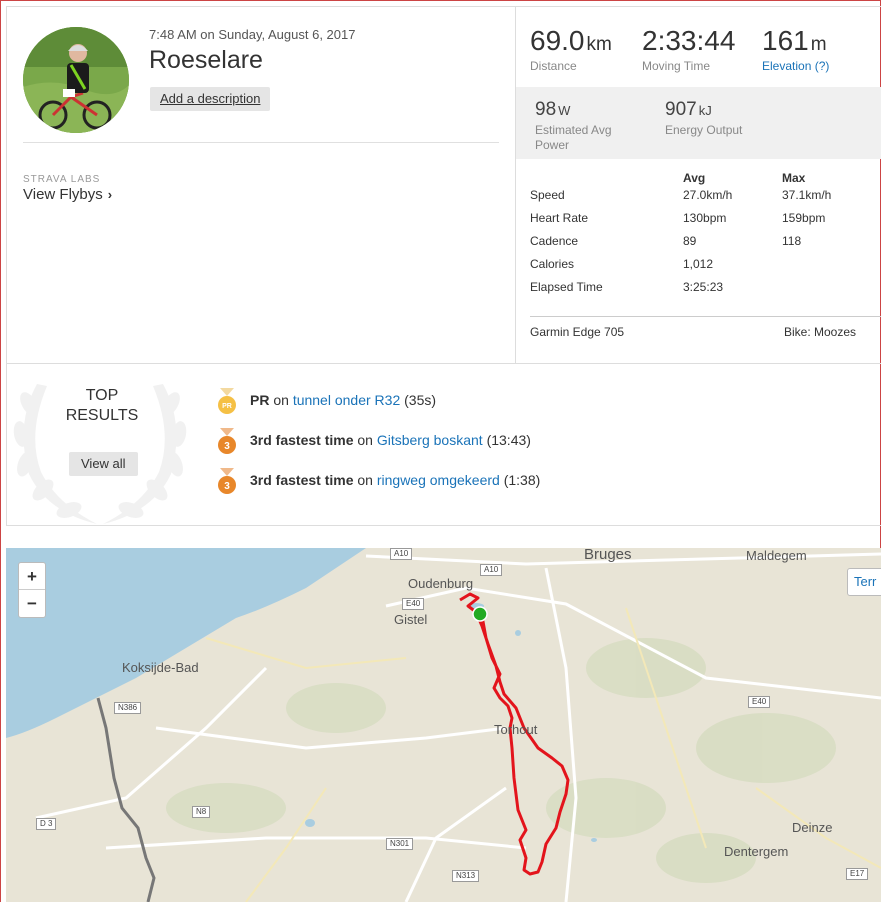 The height and width of the screenshot is (902, 881). I want to click on stats-row: Cadence 89 118, so click(698, 239).